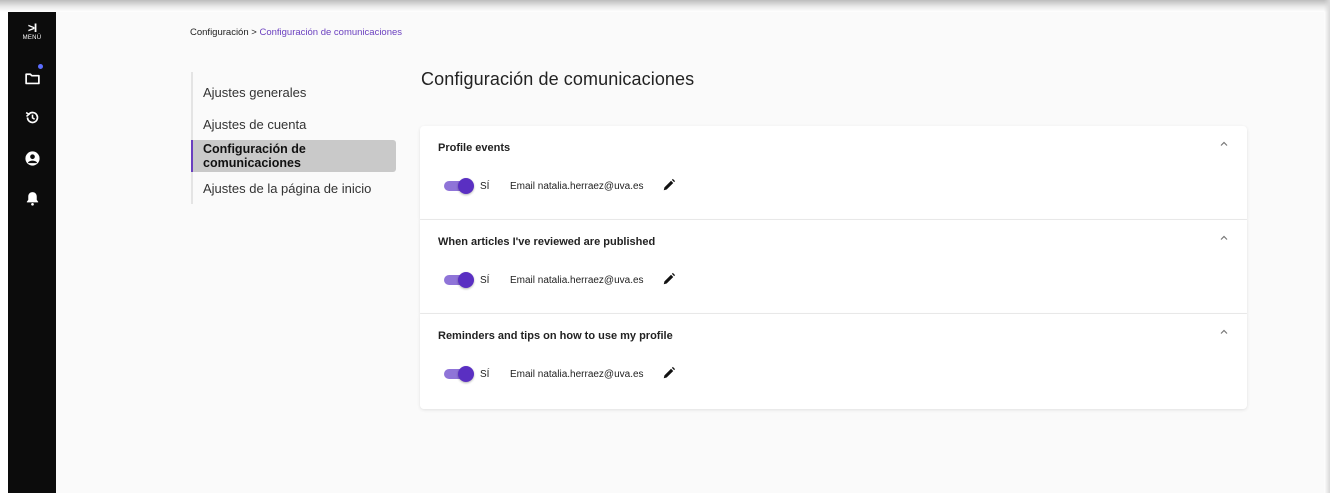 Image resolution: width=1330 pixels, height=493 pixels. What do you see at coordinates (293, 156) in the screenshot?
I see `subnav-item-communications: Configuración de comunicaciones` at bounding box center [293, 156].